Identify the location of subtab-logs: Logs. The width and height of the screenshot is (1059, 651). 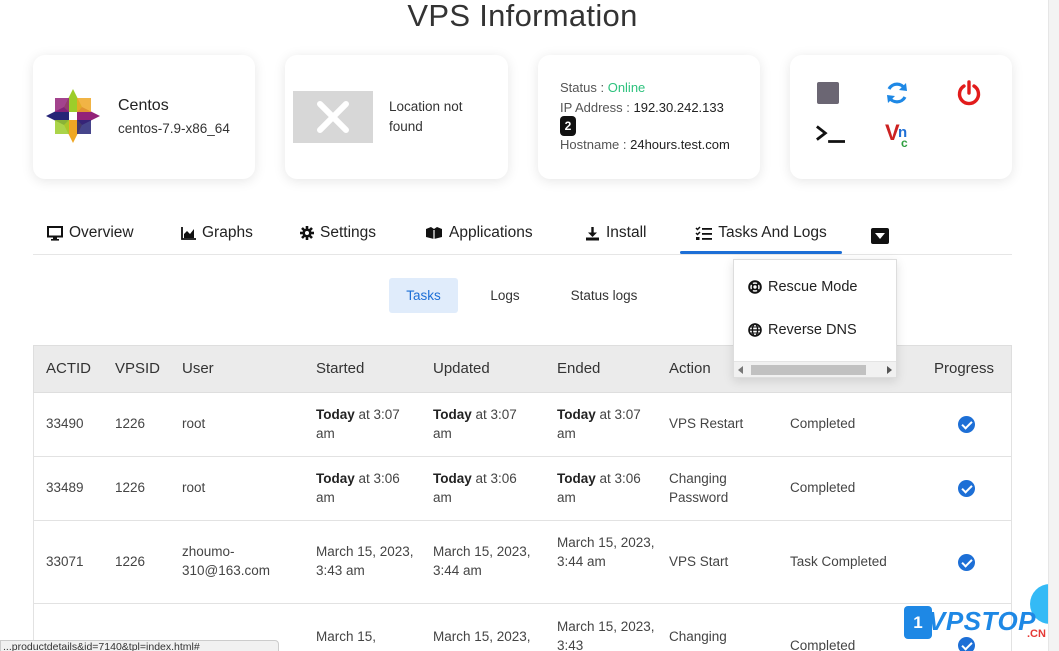
(505, 295).